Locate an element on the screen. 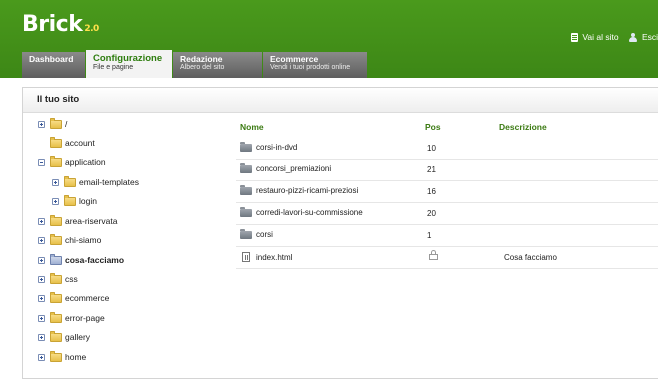  tab-title: Redazione is located at coordinates (201, 59).